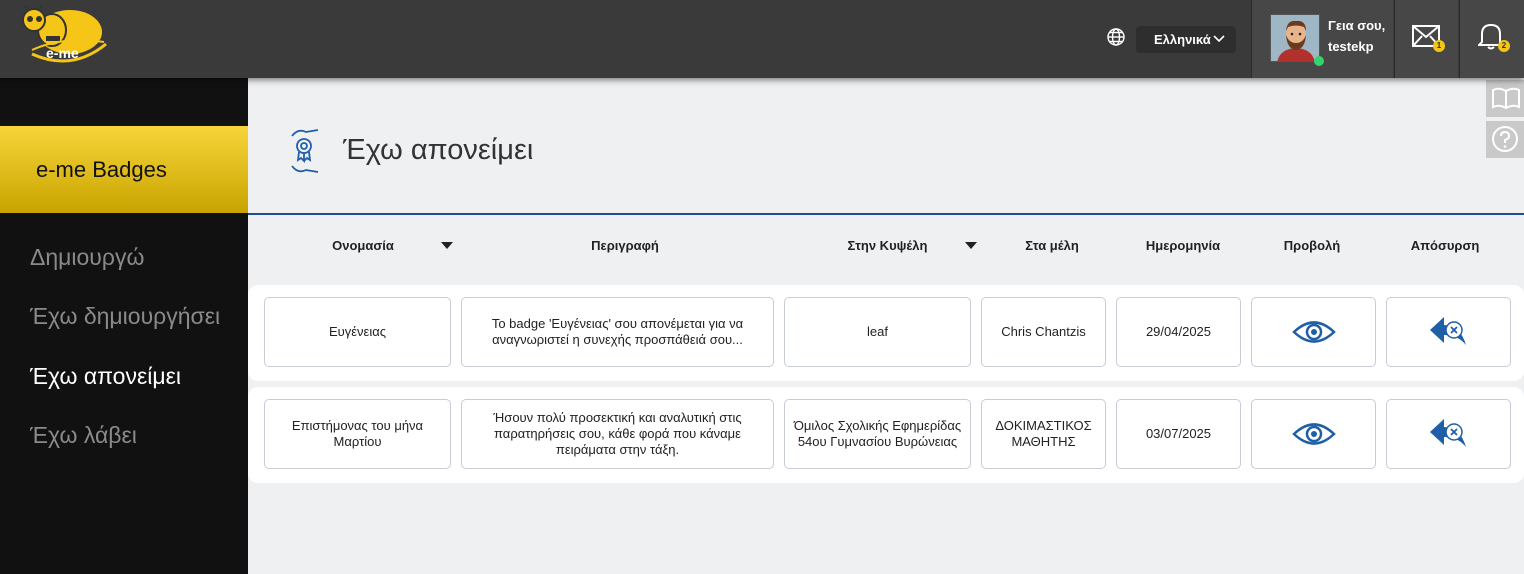 This screenshot has width=1524, height=574. What do you see at coordinates (357, 434) in the screenshot?
I see `badge-name-cell: Επιστήμονας του μήνα Μαρτίου` at bounding box center [357, 434].